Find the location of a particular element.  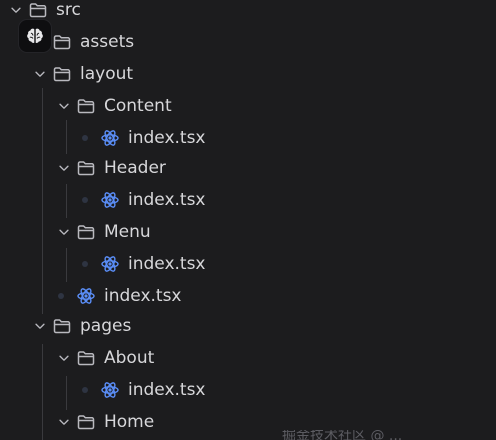

tree-label: Home is located at coordinates (129, 422).